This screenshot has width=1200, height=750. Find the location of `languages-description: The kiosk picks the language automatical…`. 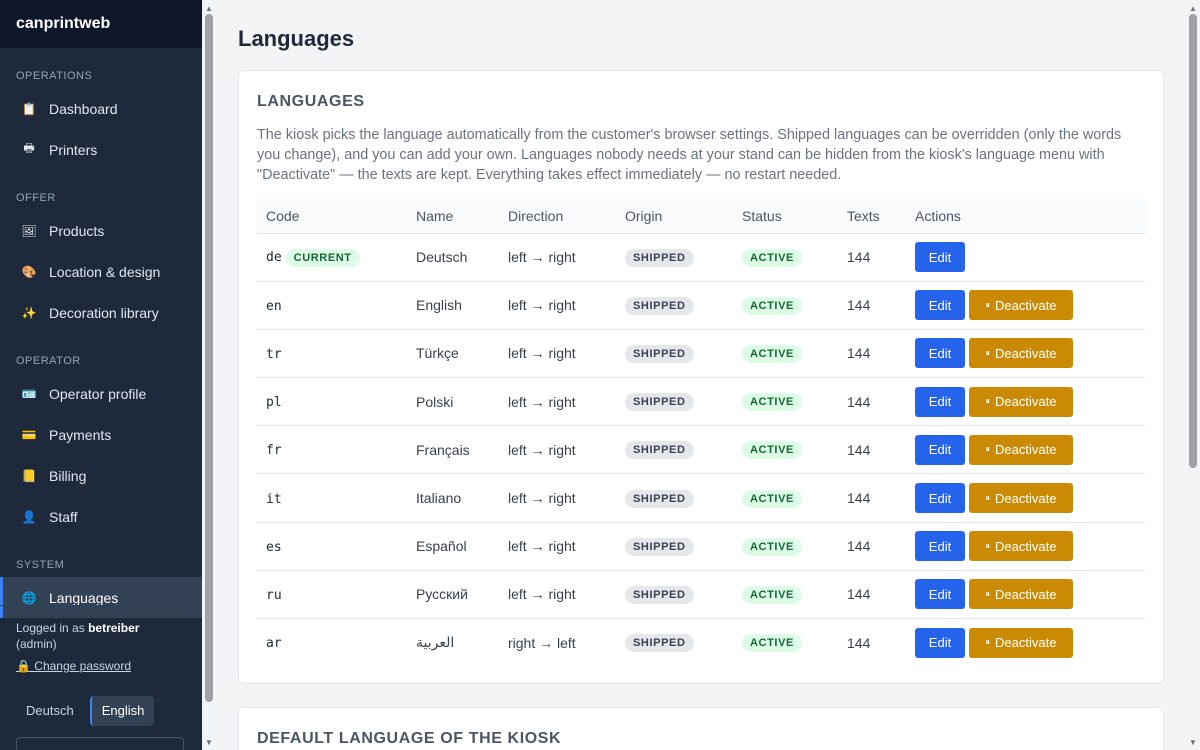

languages-description: The kiosk picks the language automatical… is located at coordinates (689, 155).